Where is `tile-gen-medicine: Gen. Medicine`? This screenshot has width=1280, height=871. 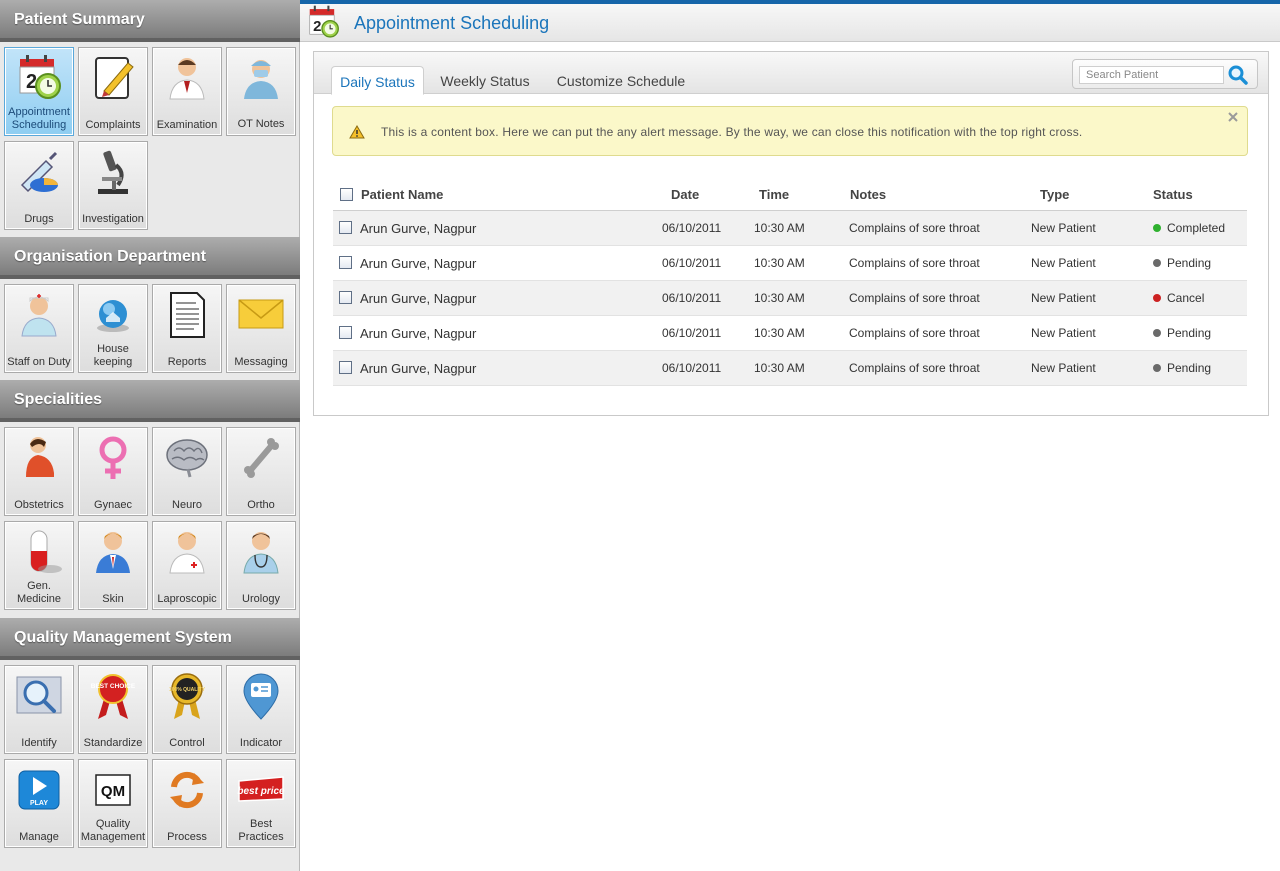 tile-gen-medicine: Gen. Medicine is located at coordinates (39, 565).